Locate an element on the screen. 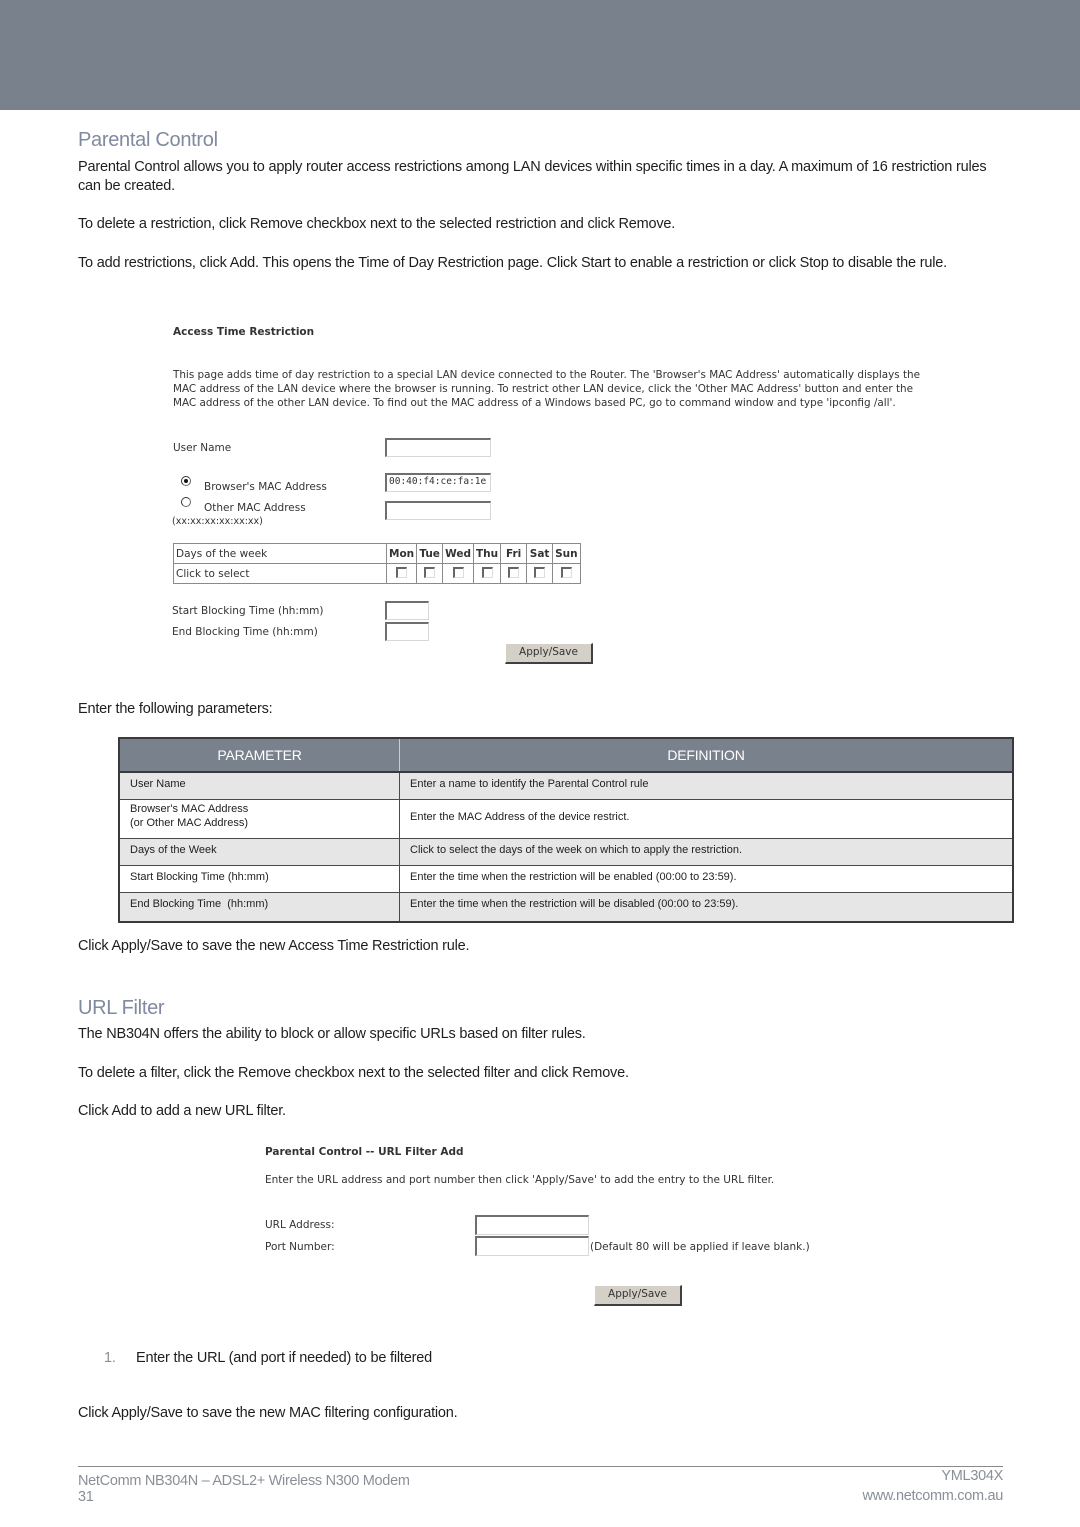 Image resolution: width=1080 pixels, height=1527 pixels. day-header-sat: Sat is located at coordinates (540, 553).